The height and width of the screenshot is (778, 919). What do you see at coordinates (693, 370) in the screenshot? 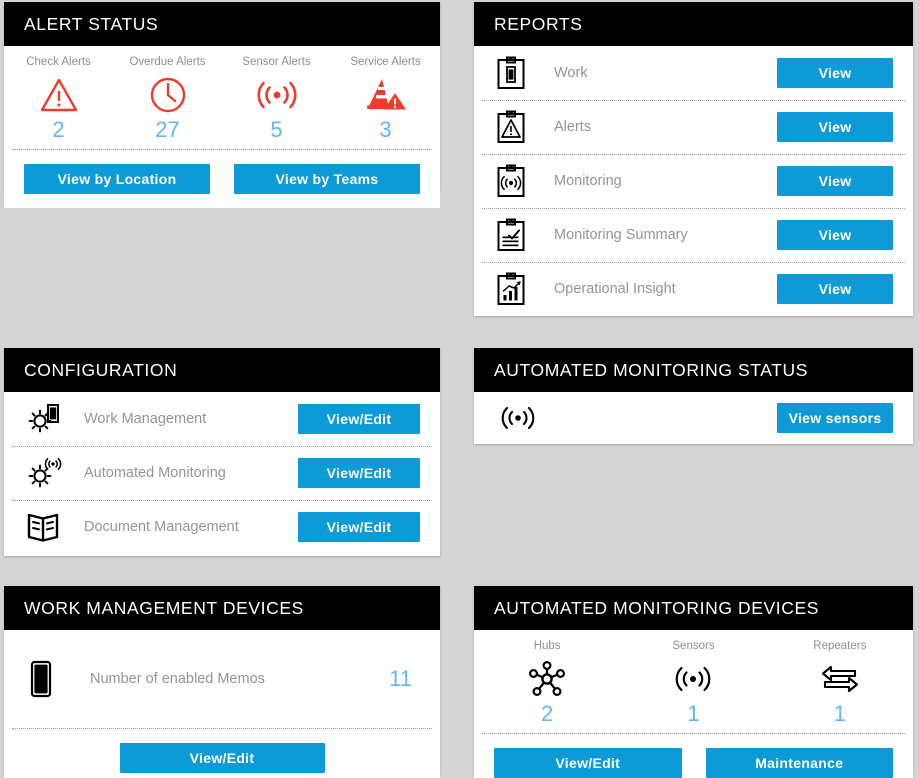
I see `automated-monitoring-status-title: AUTOMATED MONITORING STATUS` at bounding box center [693, 370].